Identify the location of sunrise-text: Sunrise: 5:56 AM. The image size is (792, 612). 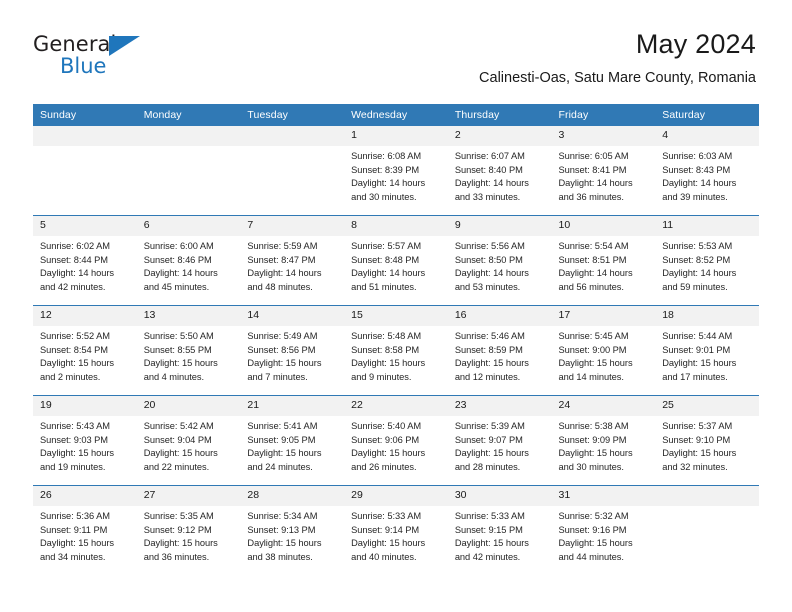
(489, 246).